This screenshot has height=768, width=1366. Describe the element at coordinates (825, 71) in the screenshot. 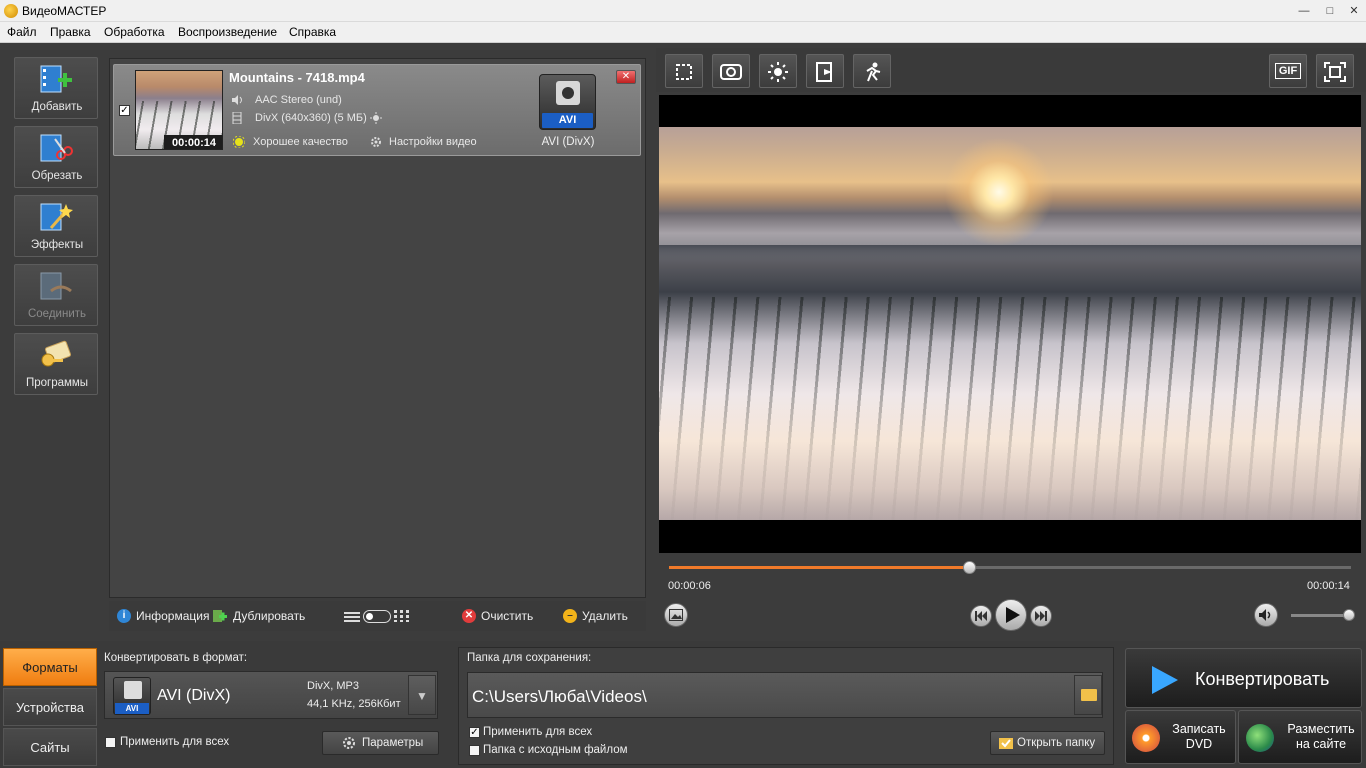

I see `rotate-button` at that location.